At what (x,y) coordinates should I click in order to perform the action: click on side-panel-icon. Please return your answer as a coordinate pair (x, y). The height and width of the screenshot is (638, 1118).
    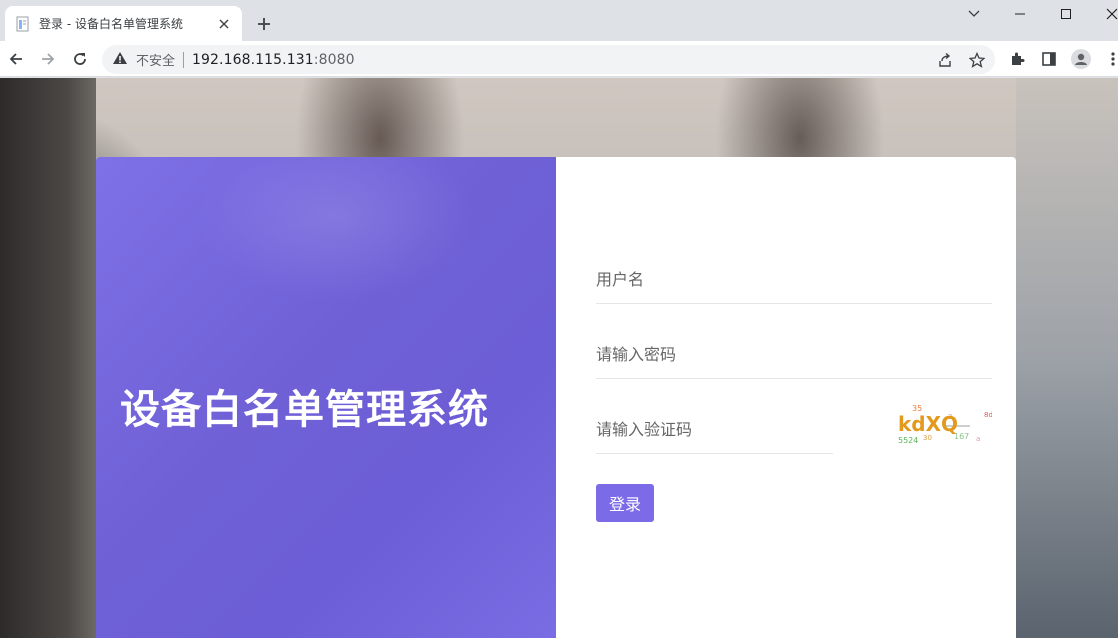
    Looking at the image, I should click on (1049, 59).